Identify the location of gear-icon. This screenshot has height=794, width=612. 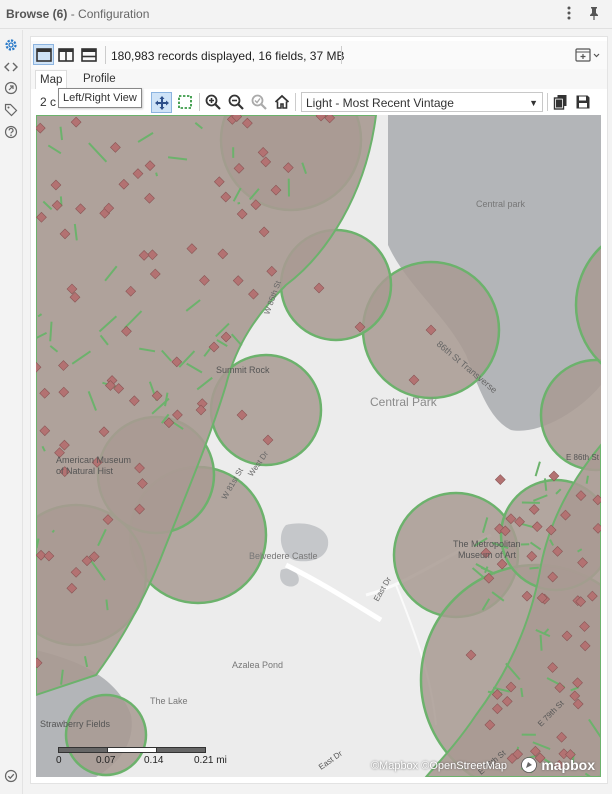
(11, 45).